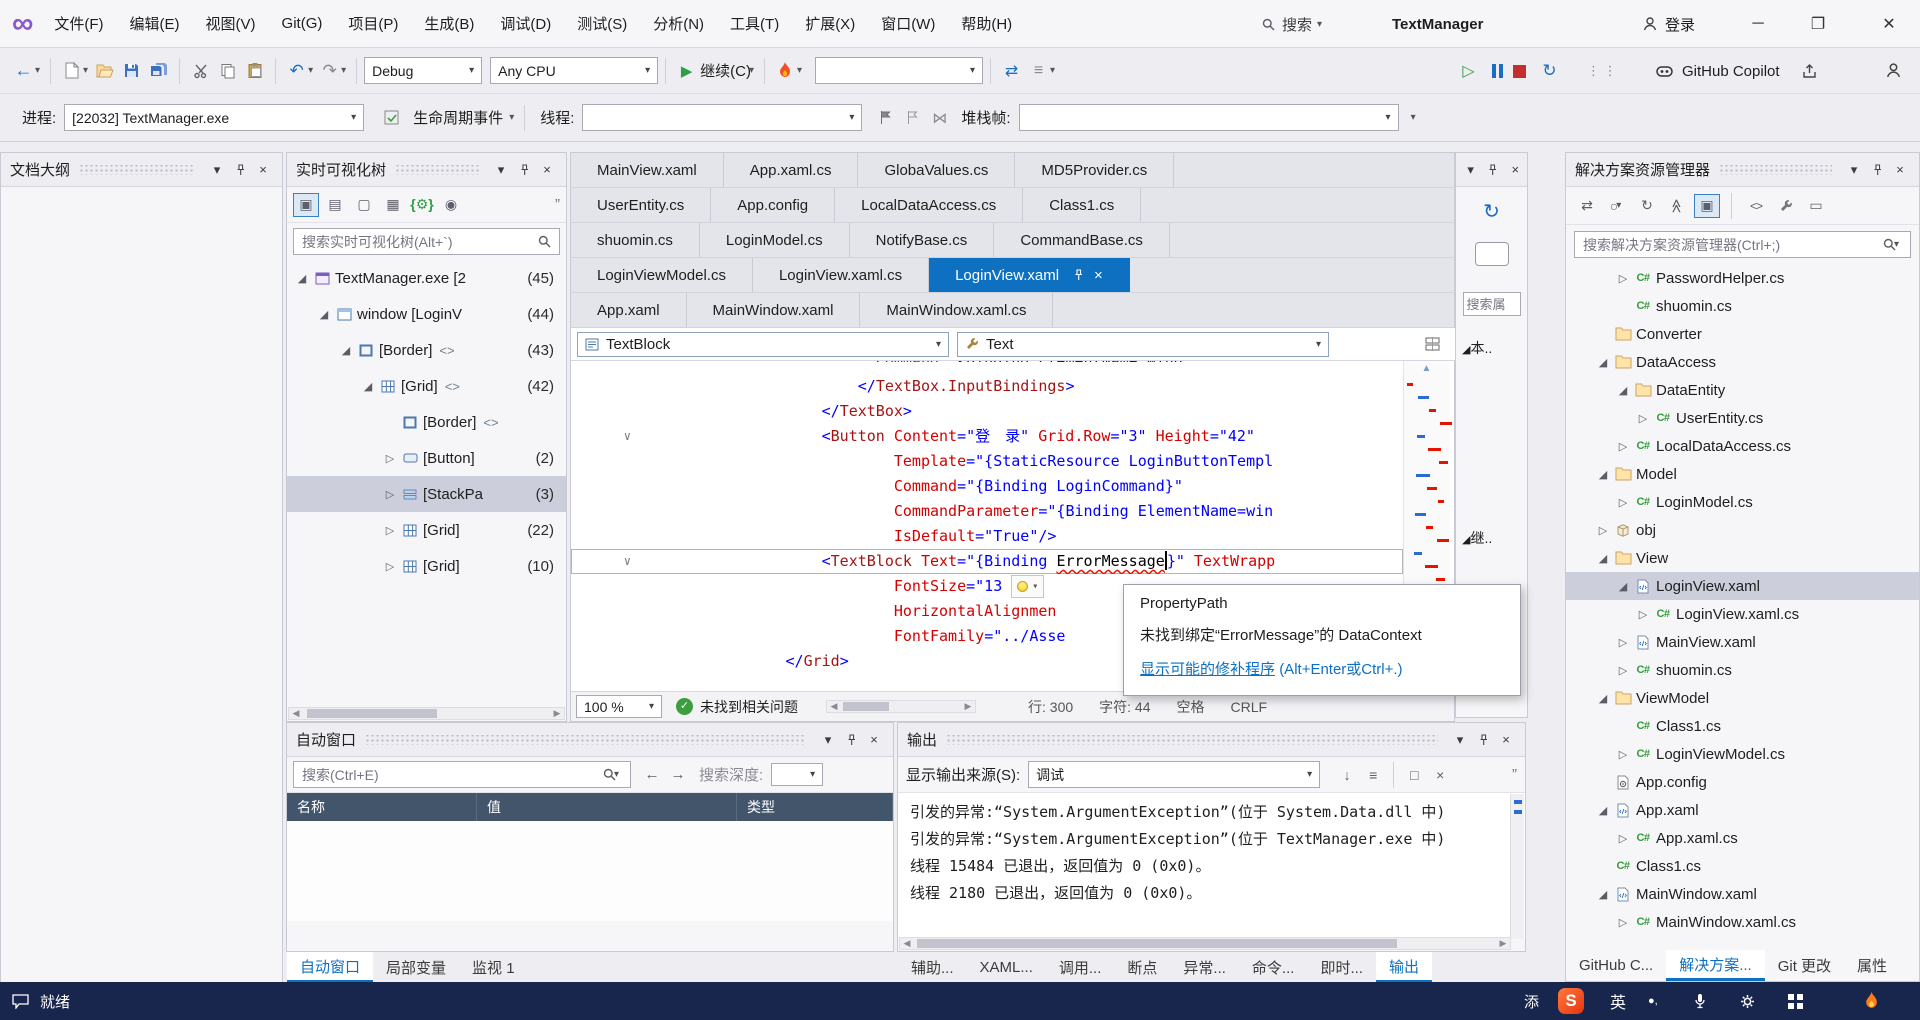 This screenshot has height=1020, width=1920. I want to click on feedback-person-icon, so click(1893, 70).